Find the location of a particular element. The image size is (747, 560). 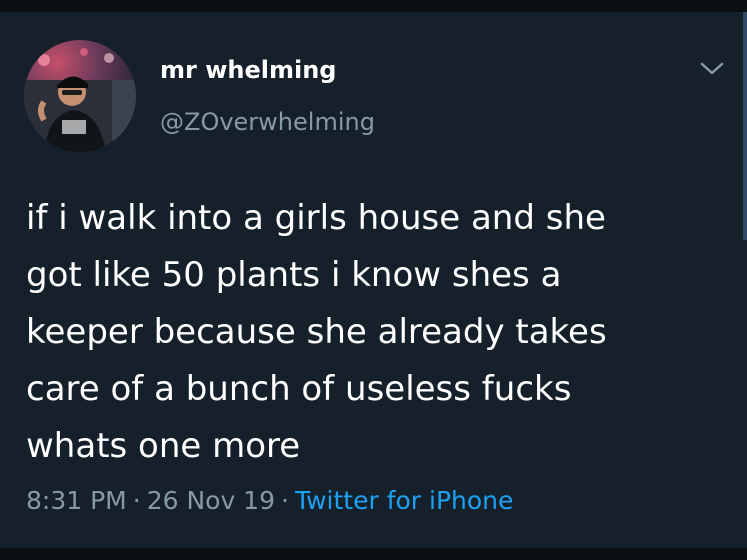

tweet-text-line: got like 50 plants i know shes a is located at coordinates (294, 275).